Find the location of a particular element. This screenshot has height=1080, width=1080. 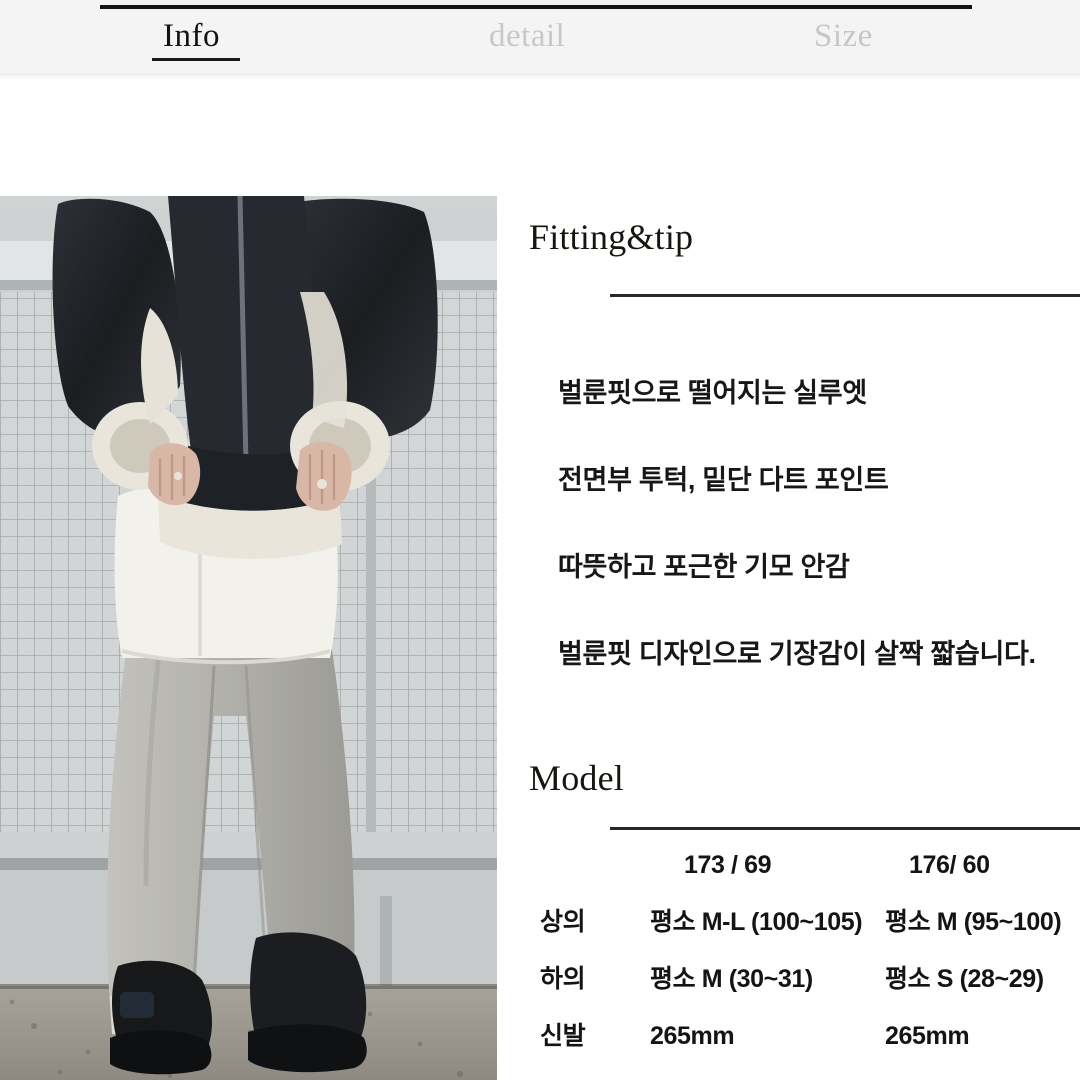

table-row: 하의 평소 M (30~31) 평소 S (28~29) is located at coordinates (804, 990).